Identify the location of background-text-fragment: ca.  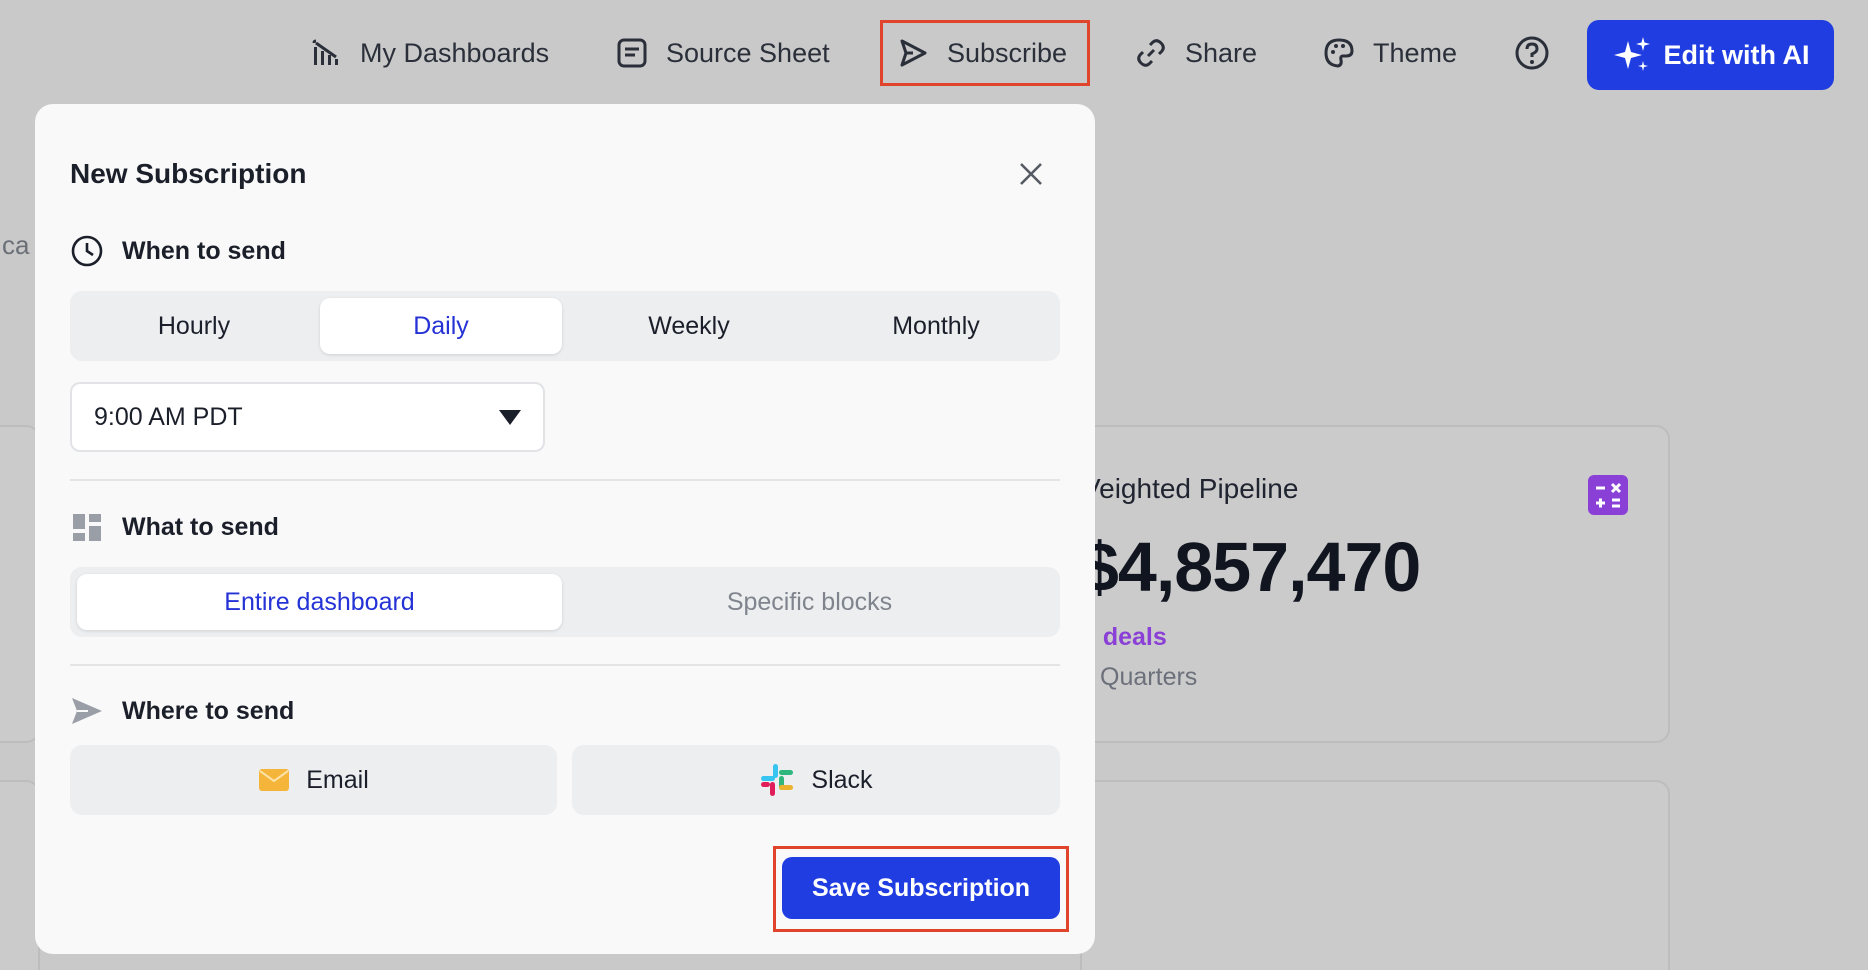
(16, 245).